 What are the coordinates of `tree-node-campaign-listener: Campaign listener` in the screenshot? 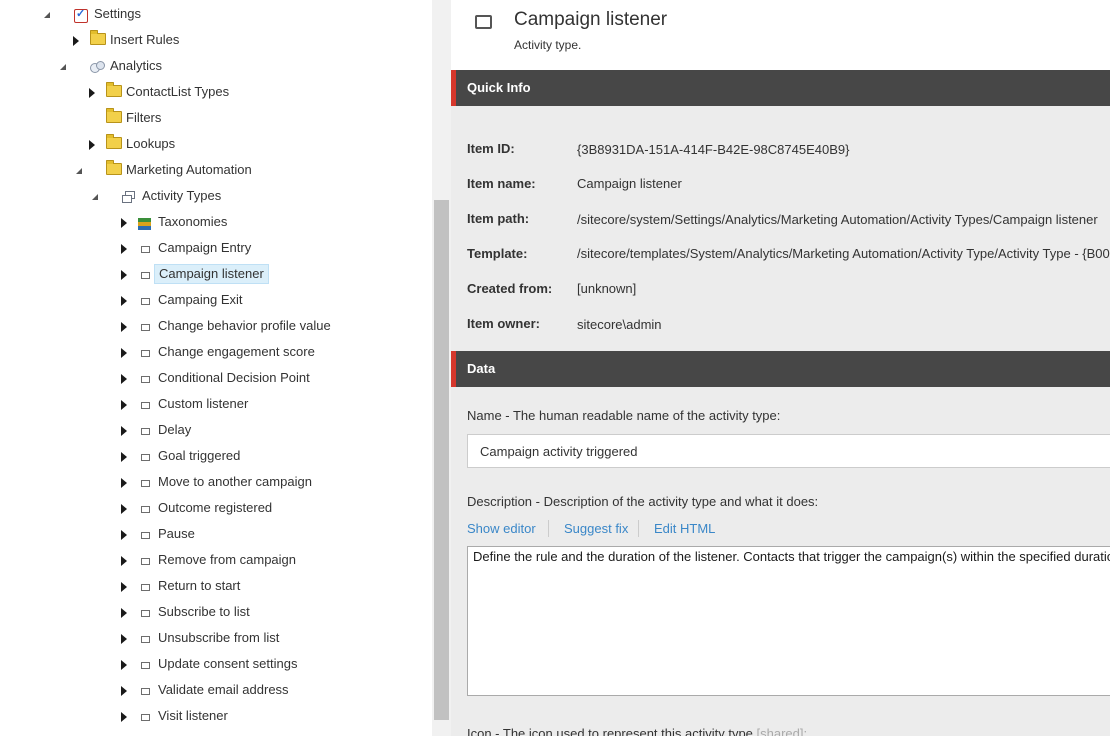 It's located at (215, 275).